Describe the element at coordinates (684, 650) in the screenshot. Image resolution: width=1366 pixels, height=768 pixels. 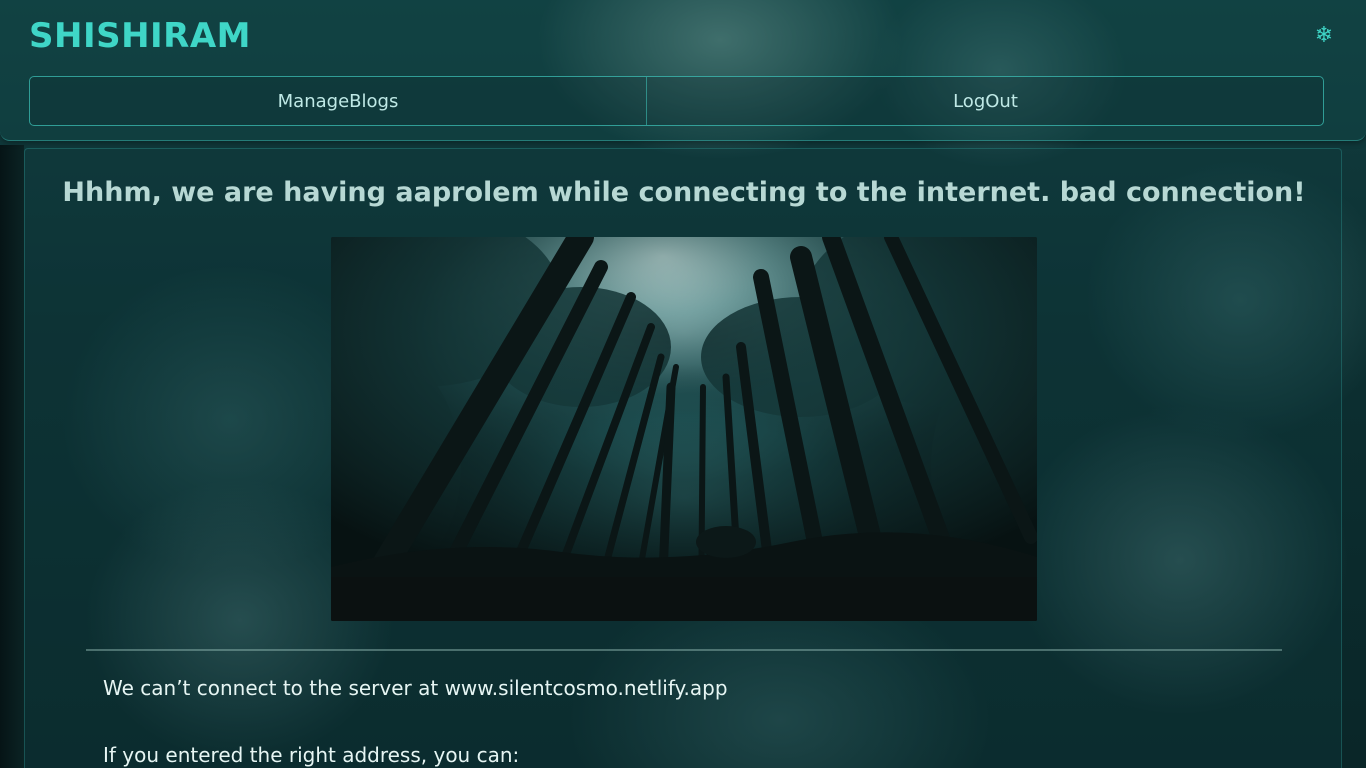
I see `section-divider` at that location.